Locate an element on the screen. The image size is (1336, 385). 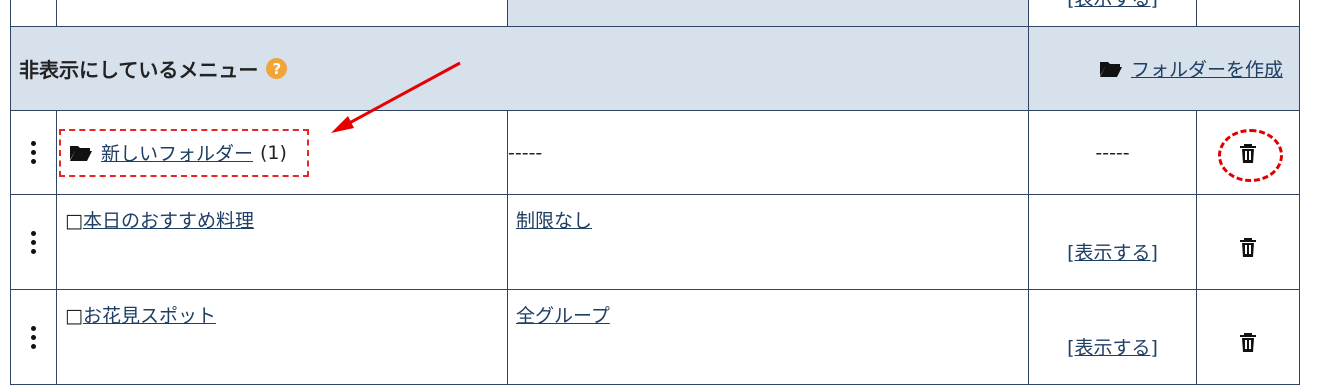
create-folder-link: フォルダーを作成 is located at coordinates (1164, 68).